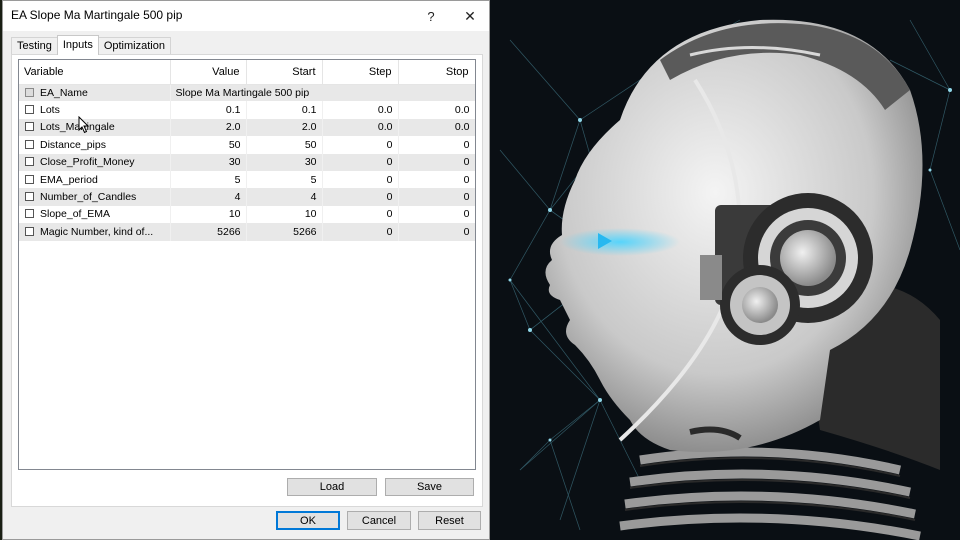 This screenshot has height=540, width=960. What do you see at coordinates (77, 45) in the screenshot?
I see `tab-inputs: Inputs` at bounding box center [77, 45].